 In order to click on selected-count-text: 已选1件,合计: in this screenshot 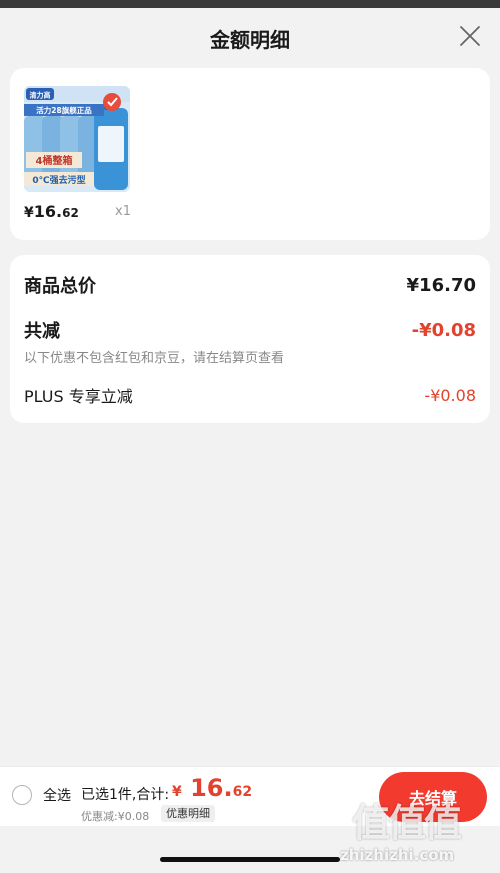, I will do `click(125, 795)`.